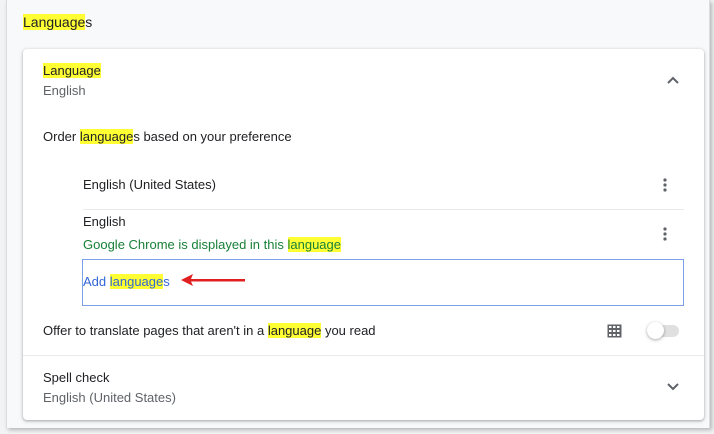 This screenshot has height=434, width=714. I want to click on language-row-title-text: Language, so click(72, 70).